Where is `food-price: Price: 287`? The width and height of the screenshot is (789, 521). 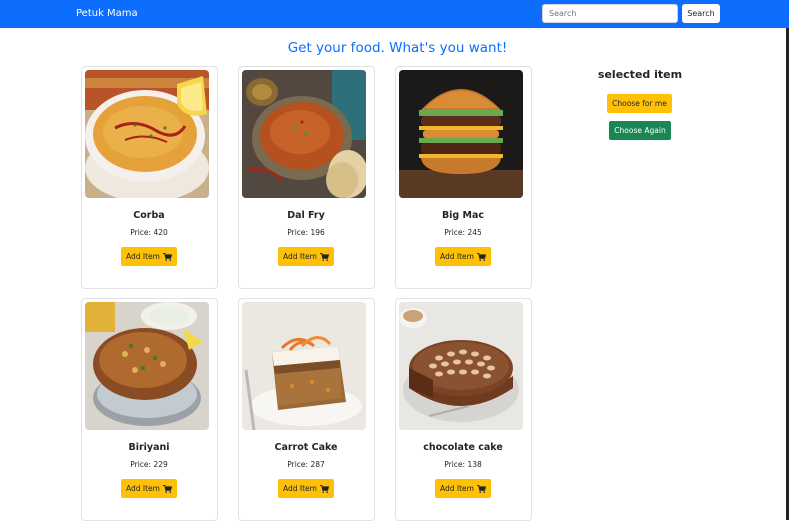 food-price: Price: 287 is located at coordinates (306, 464).